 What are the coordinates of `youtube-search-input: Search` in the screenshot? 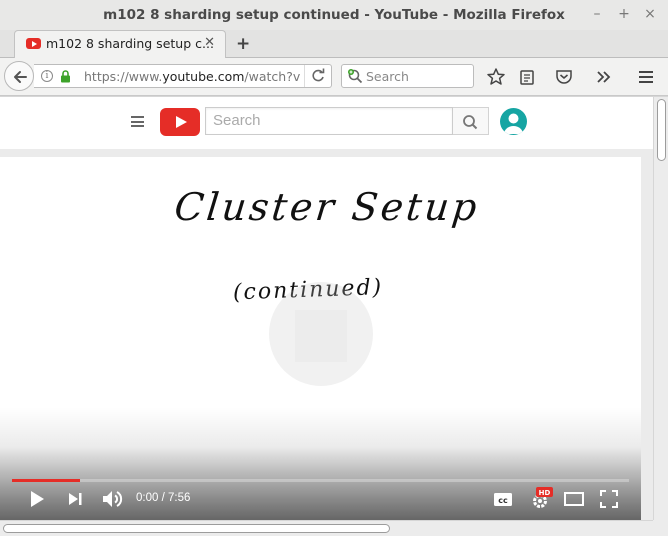 It's located at (329, 121).